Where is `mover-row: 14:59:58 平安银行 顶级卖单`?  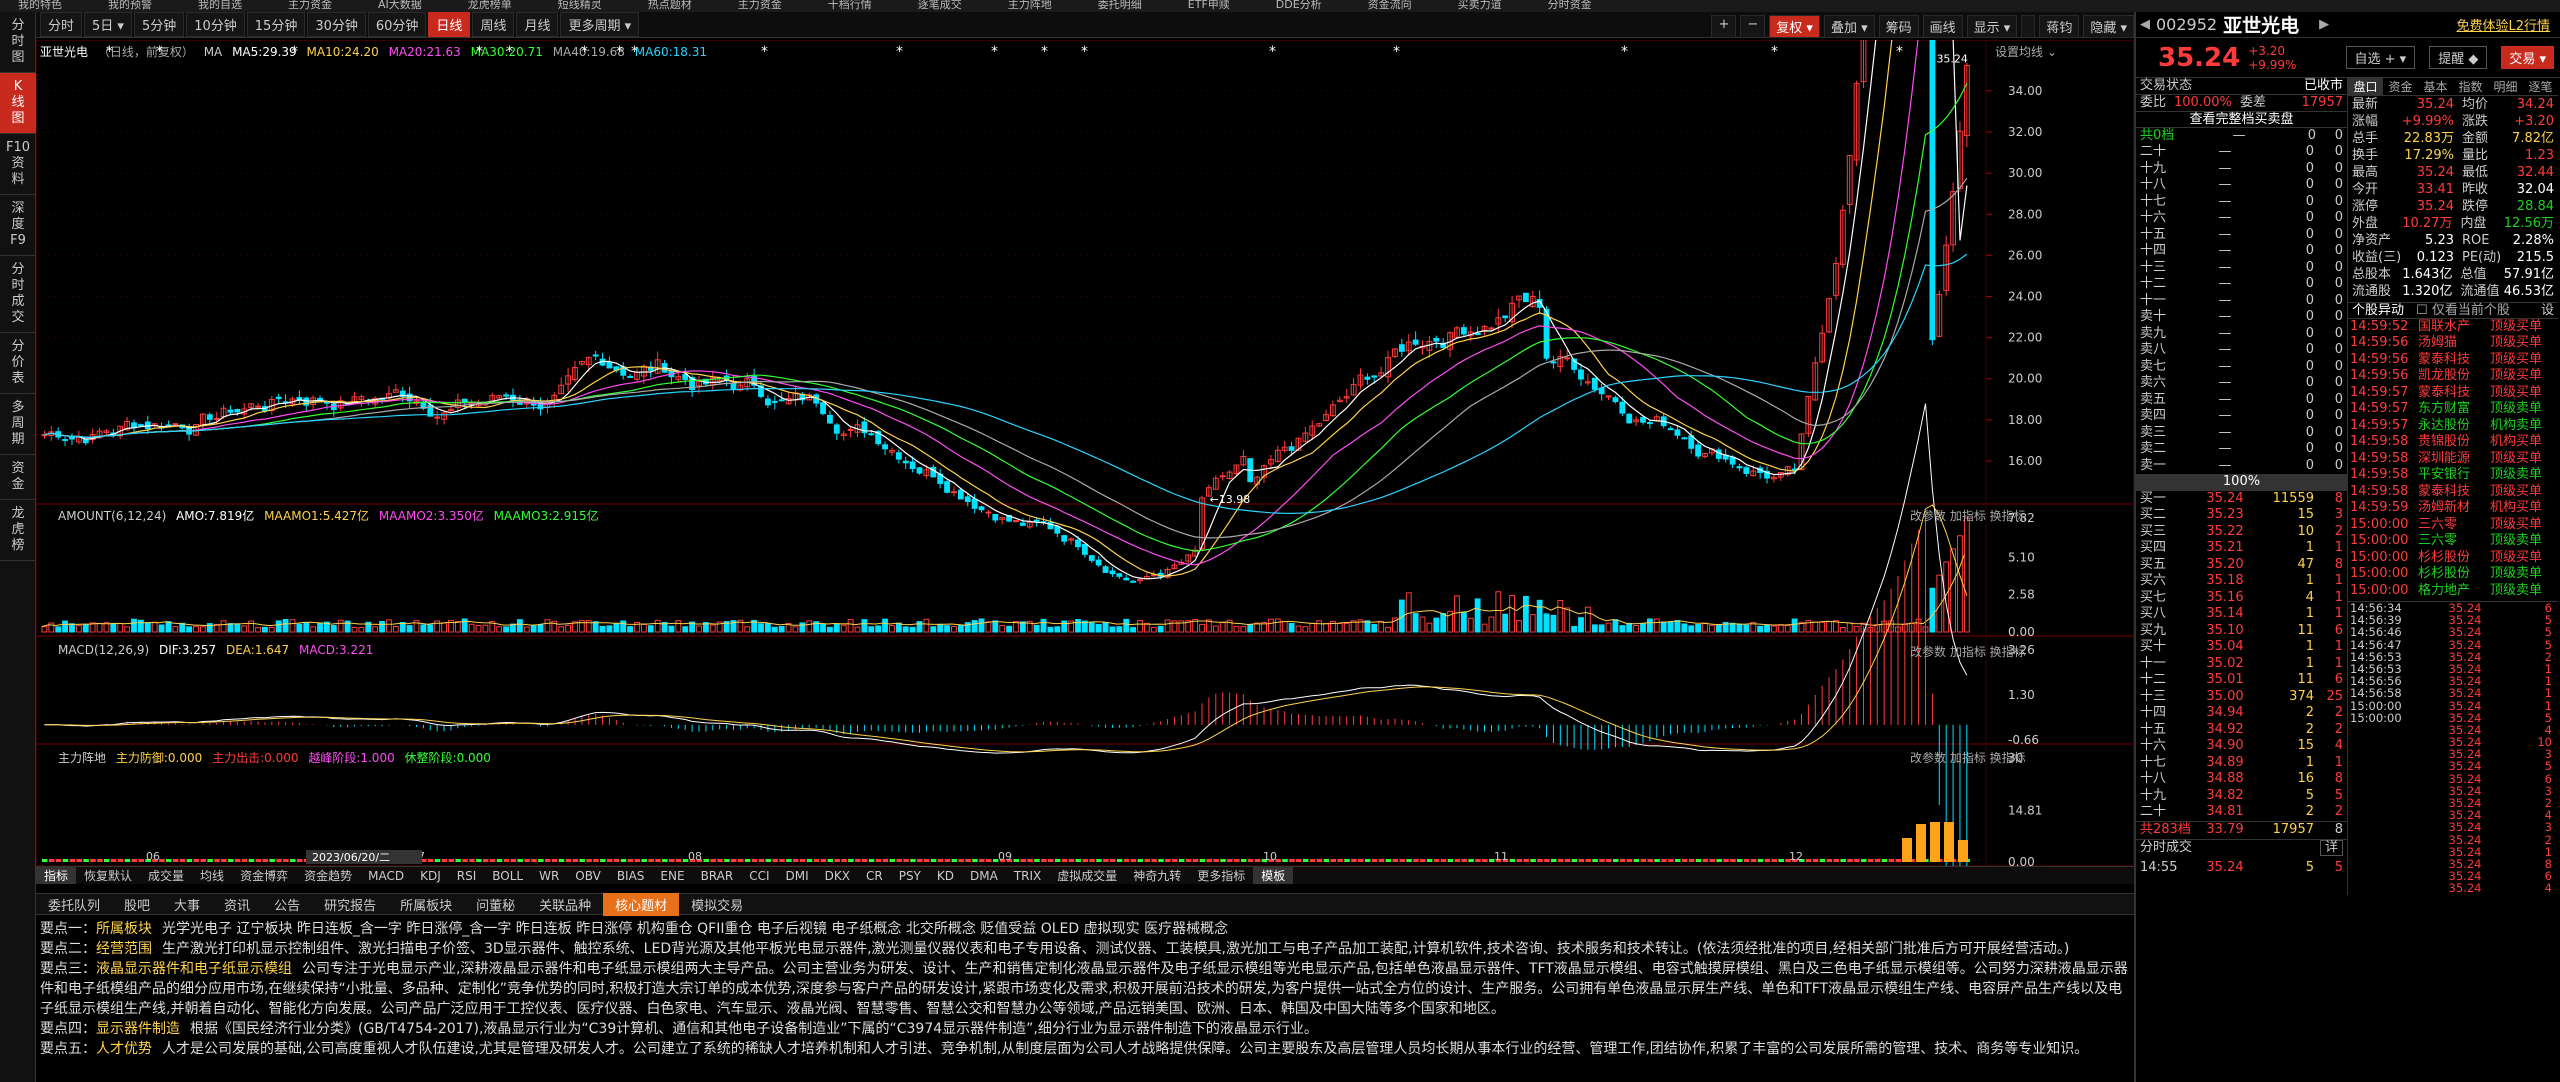 mover-row: 14:59:58 平安银行 顶级卖单 is located at coordinates (2453, 475).